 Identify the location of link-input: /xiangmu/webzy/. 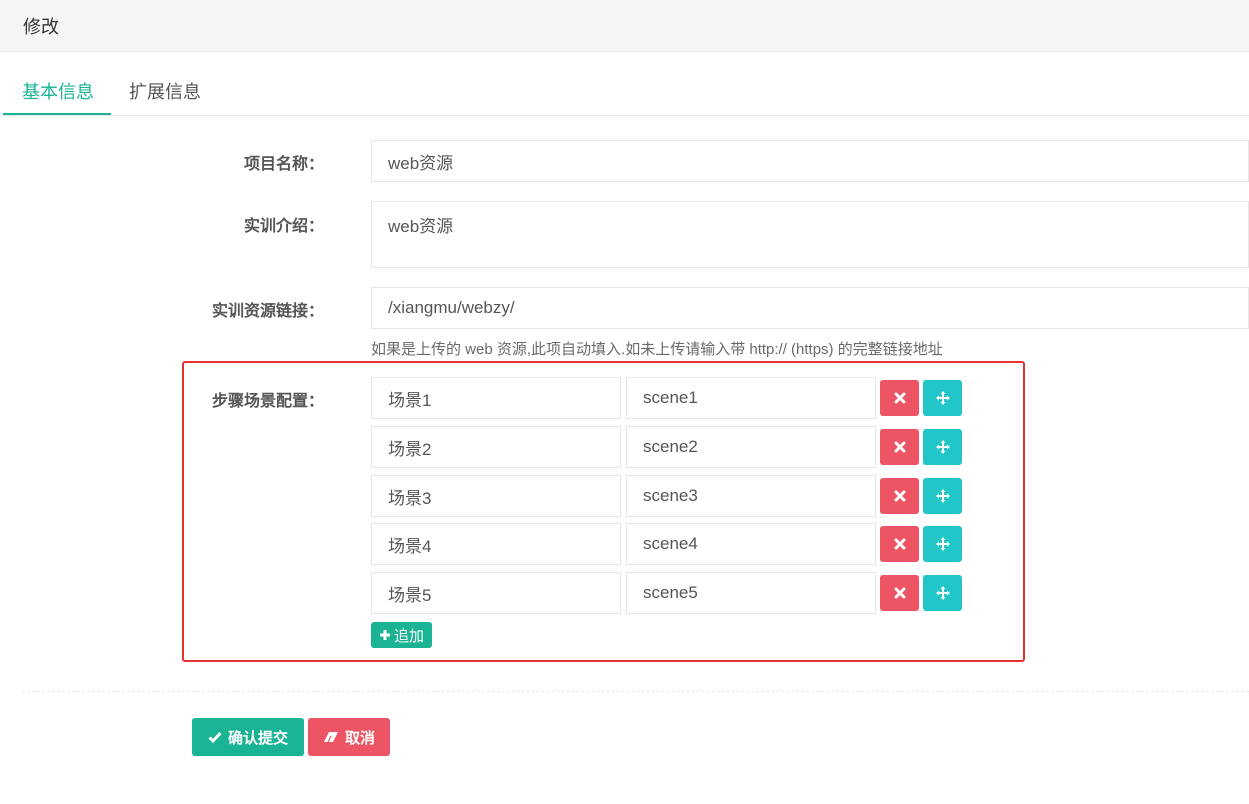
(810, 308).